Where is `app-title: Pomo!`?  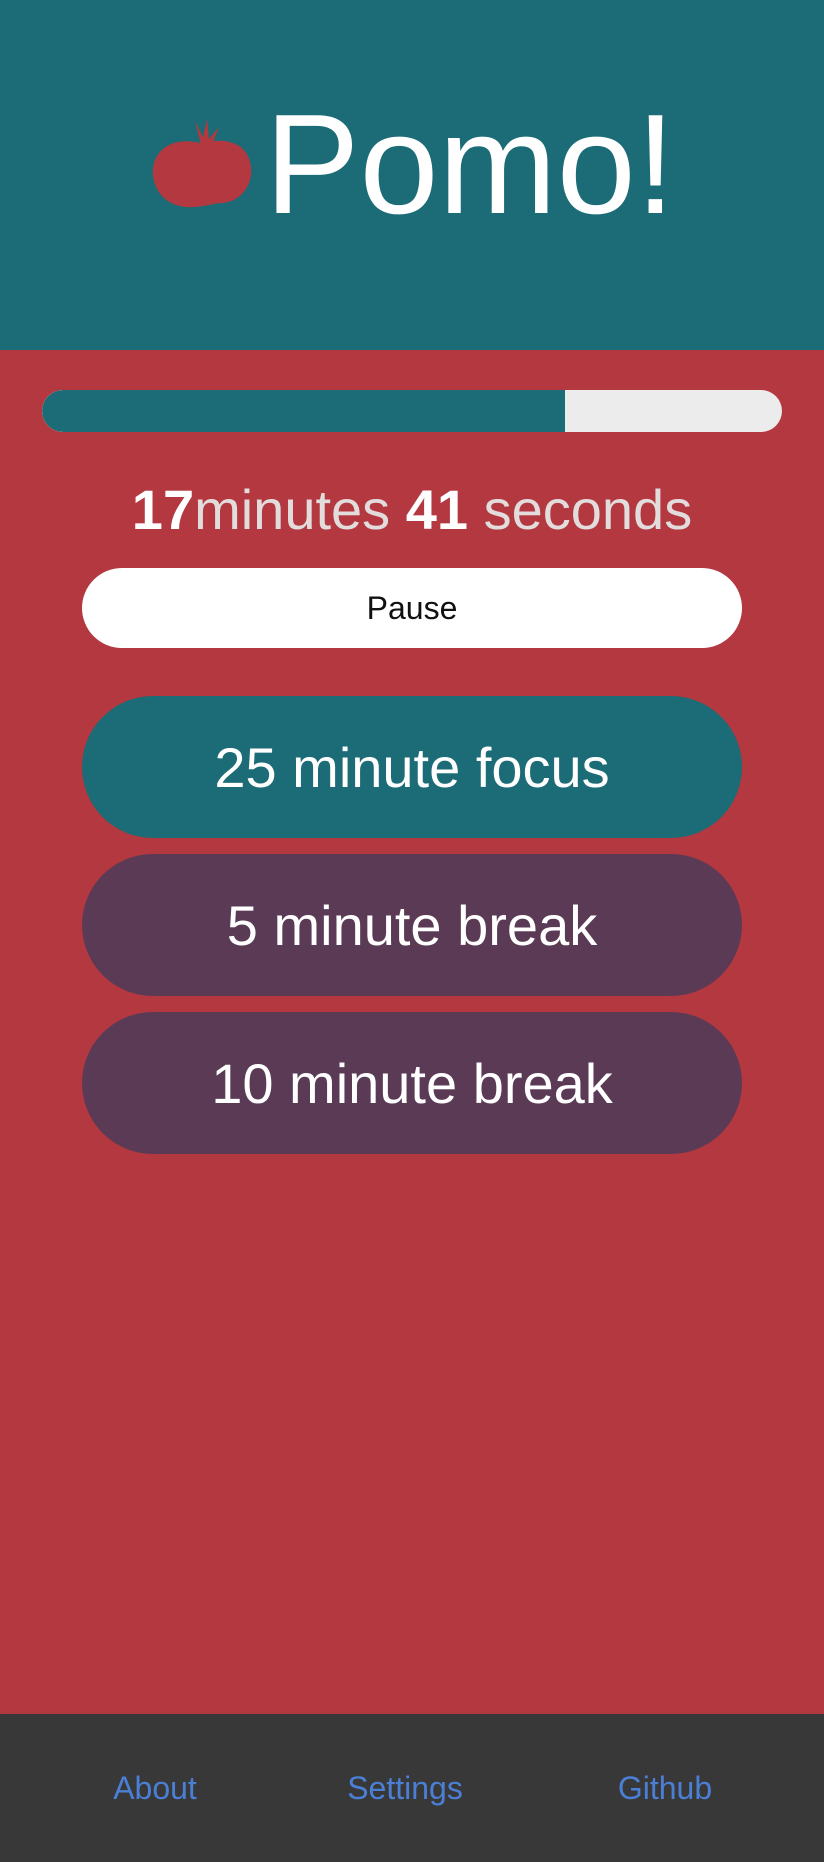 app-title: Pomo! is located at coordinates (470, 164).